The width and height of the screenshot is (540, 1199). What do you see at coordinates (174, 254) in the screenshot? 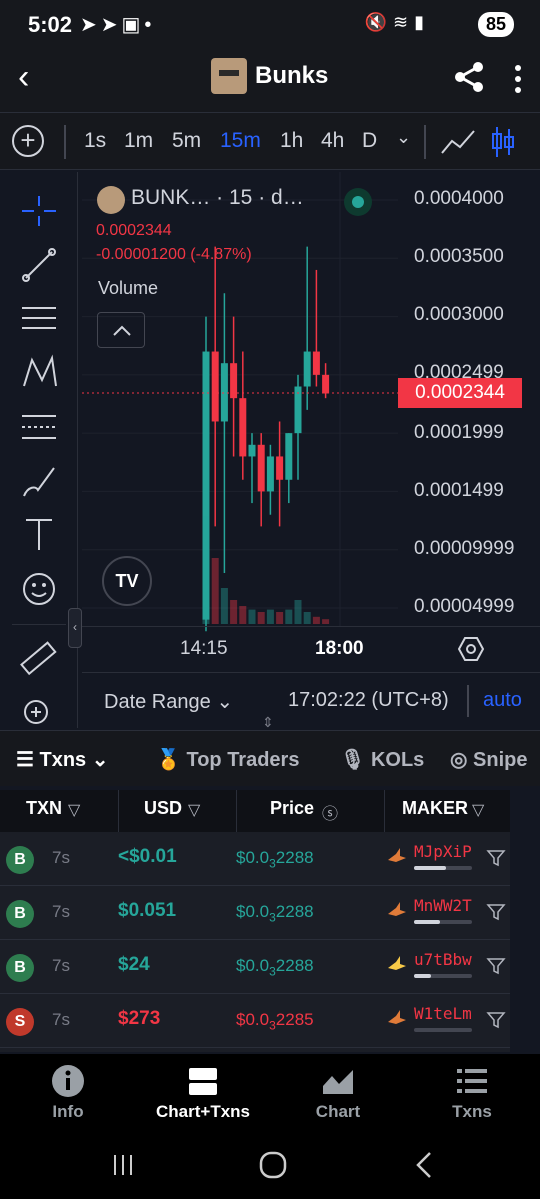
I see `legend-change: -0.00001200 (-4.87%)` at bounding box center [174, 254].